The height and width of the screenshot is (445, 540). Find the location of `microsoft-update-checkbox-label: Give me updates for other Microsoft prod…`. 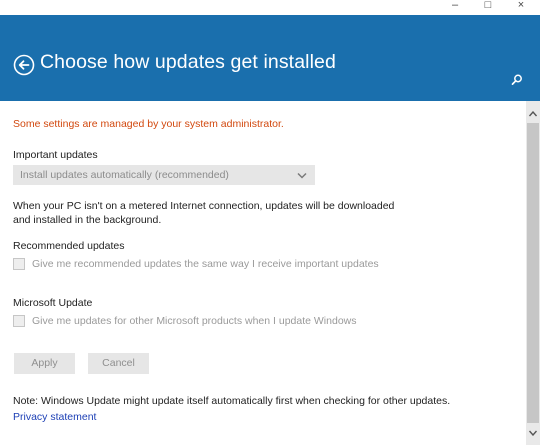

microsoft-update-checkbox-label: Give me updates for other Microsoft prod… is located at coordinates (194, 321).